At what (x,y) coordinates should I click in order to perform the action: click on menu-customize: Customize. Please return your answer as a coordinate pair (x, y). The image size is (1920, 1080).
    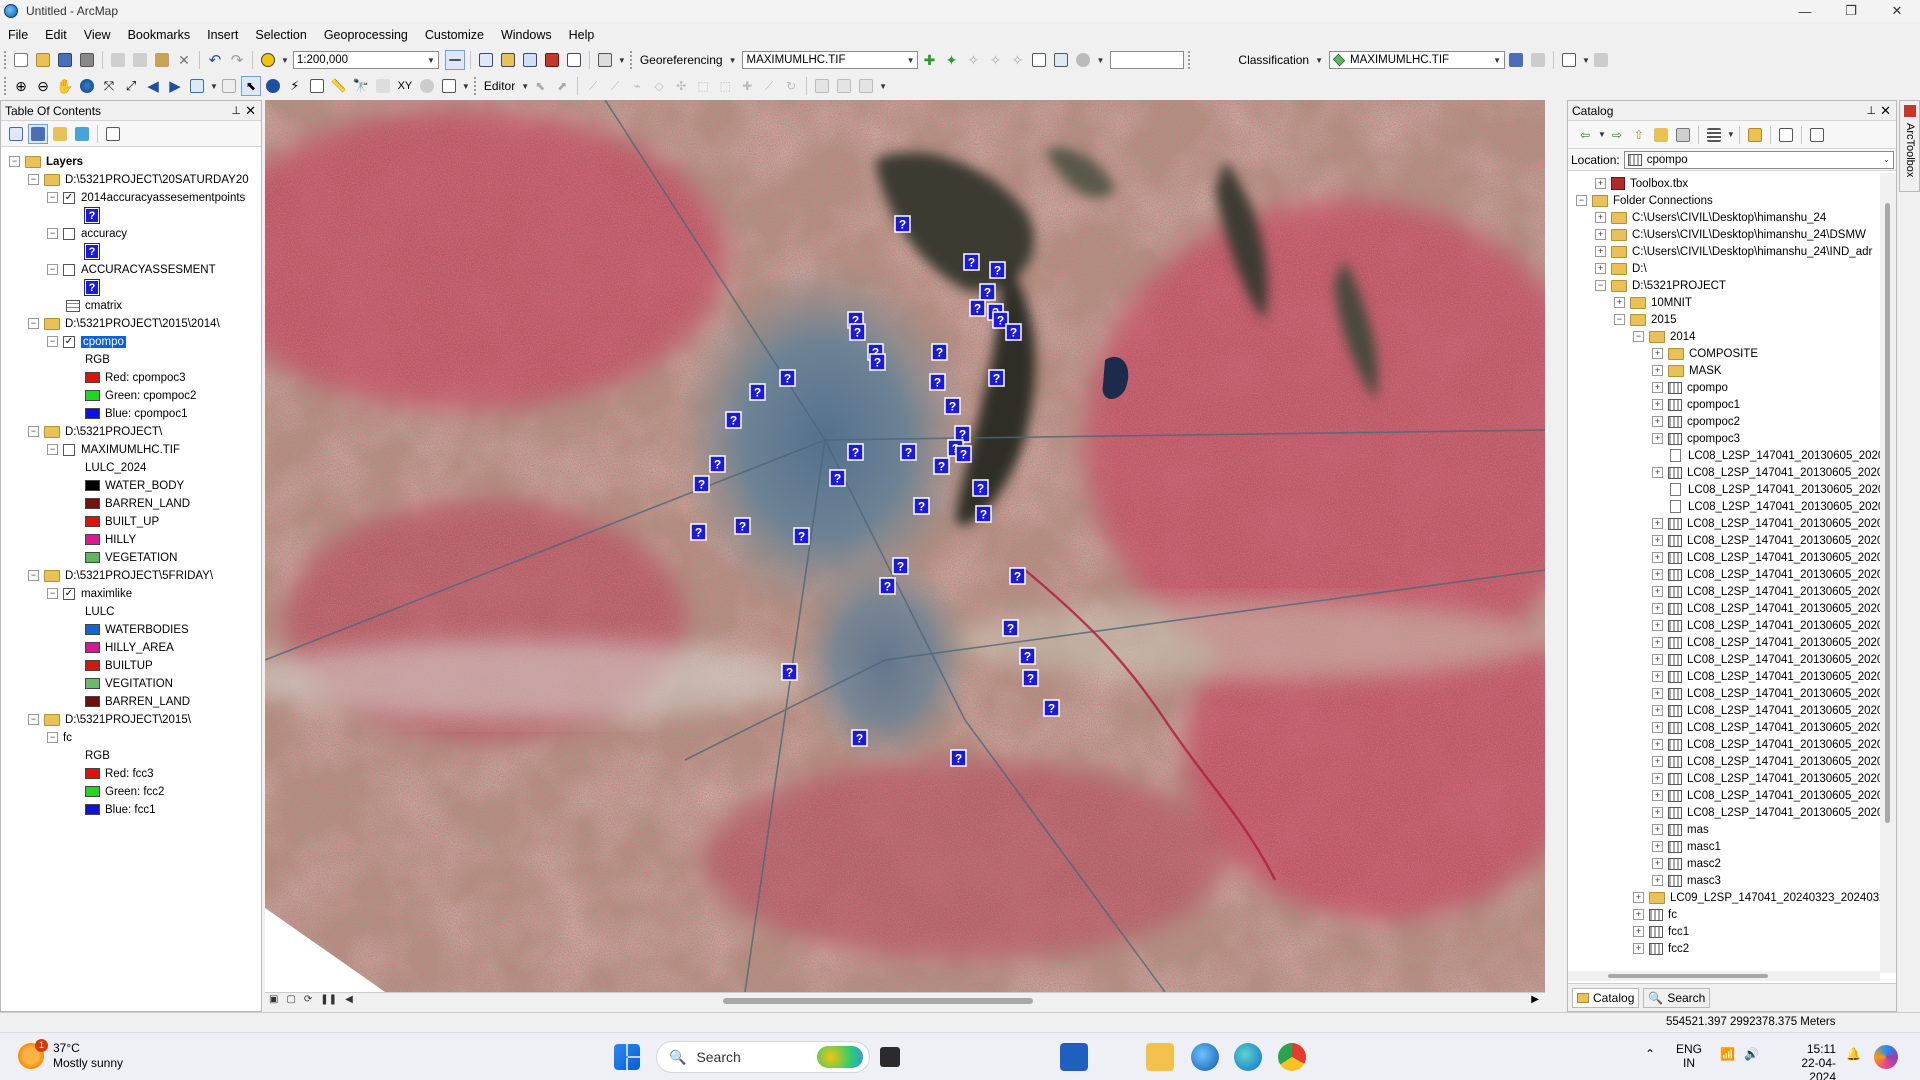
    Looking at the image, I should click on (454, 35).